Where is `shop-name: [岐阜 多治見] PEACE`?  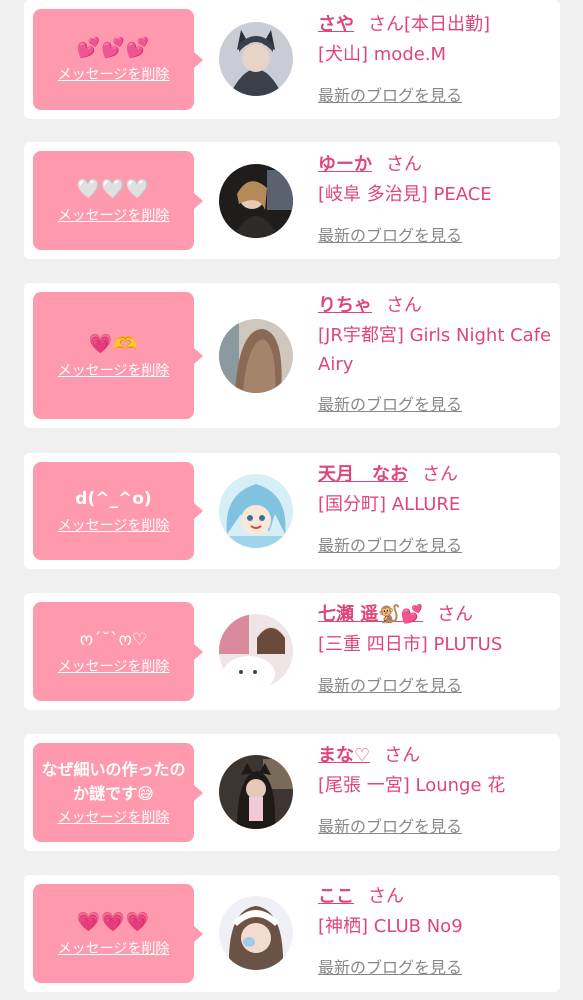
shop-name: [岐阜 多治見] PEACE is located at coordinates (405, 194).